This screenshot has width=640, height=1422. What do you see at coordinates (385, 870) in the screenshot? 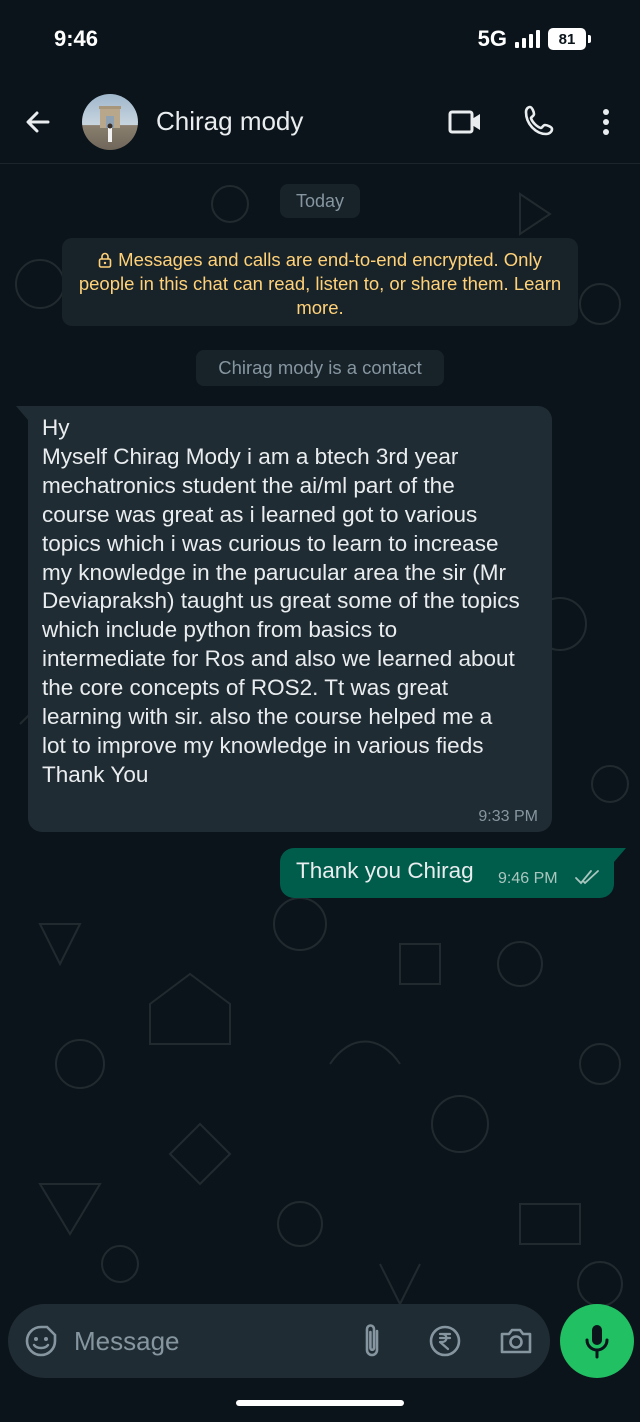
I see `message-text: Thank you Chirag` at bounding box center [385, 870].